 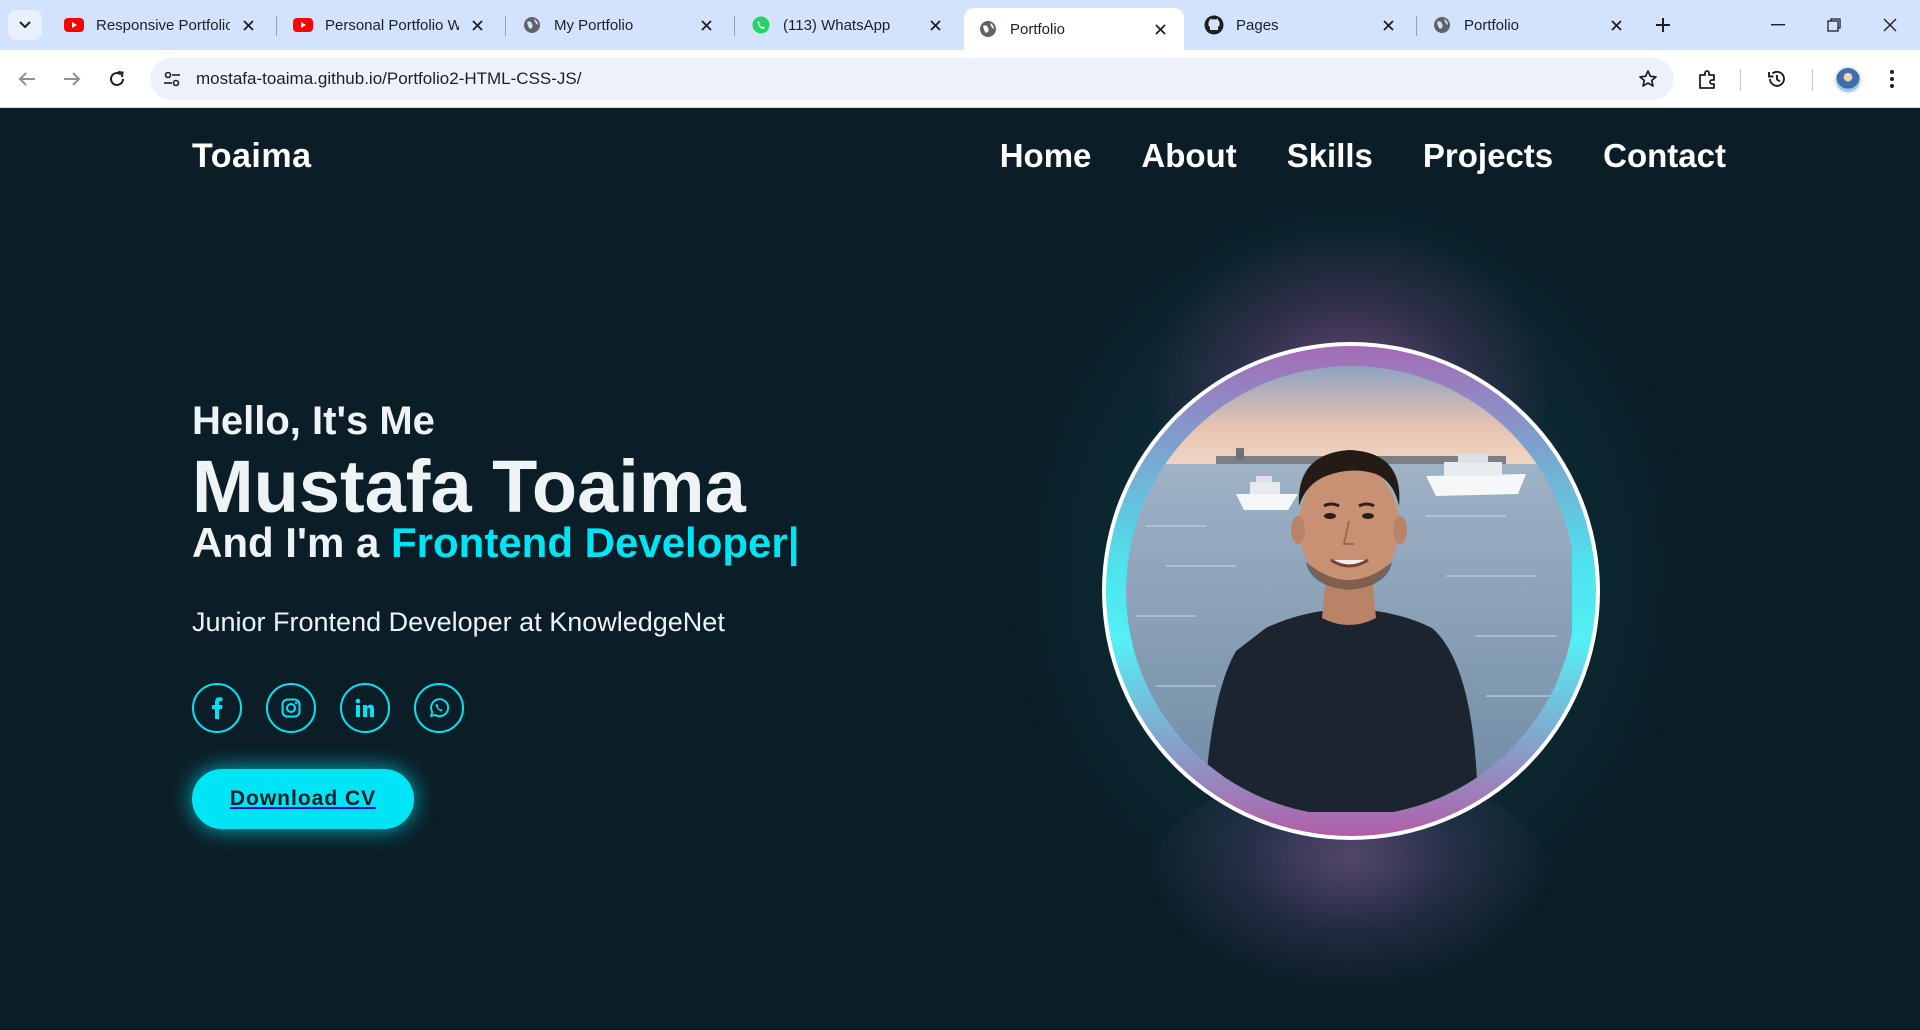 I want to click on chevron-down-icon, so click(x=25, y=25).